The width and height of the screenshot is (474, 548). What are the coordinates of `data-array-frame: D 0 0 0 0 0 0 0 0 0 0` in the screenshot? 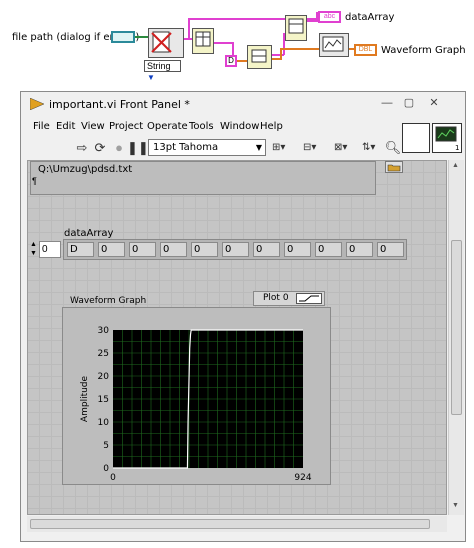 It's located at (235, 249).